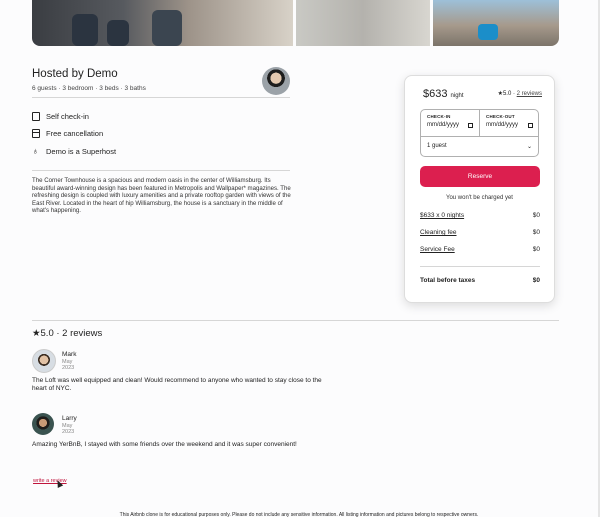 This screenshot has height=518, width=600. I want to click on total-value: $0, so click(536, 280).